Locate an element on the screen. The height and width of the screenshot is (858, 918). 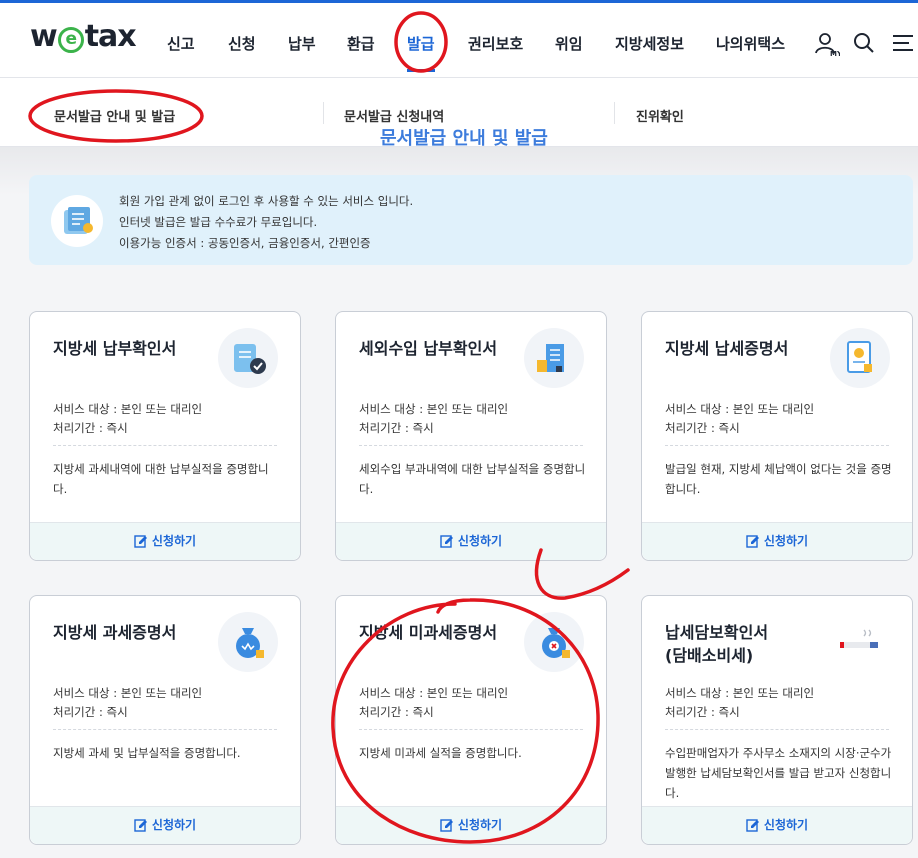
card-desc: 발급일 현재, 지방세 체납액이 없다는 것을 증명합니다. is located at coordinates (778, 479).